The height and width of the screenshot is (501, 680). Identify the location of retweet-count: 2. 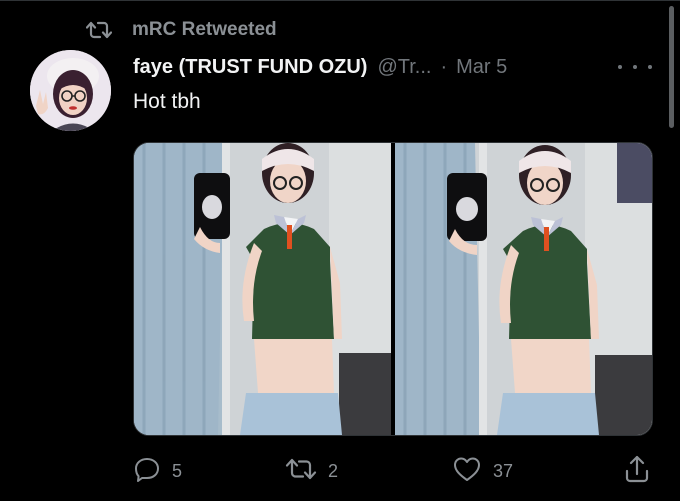
(333, 470).